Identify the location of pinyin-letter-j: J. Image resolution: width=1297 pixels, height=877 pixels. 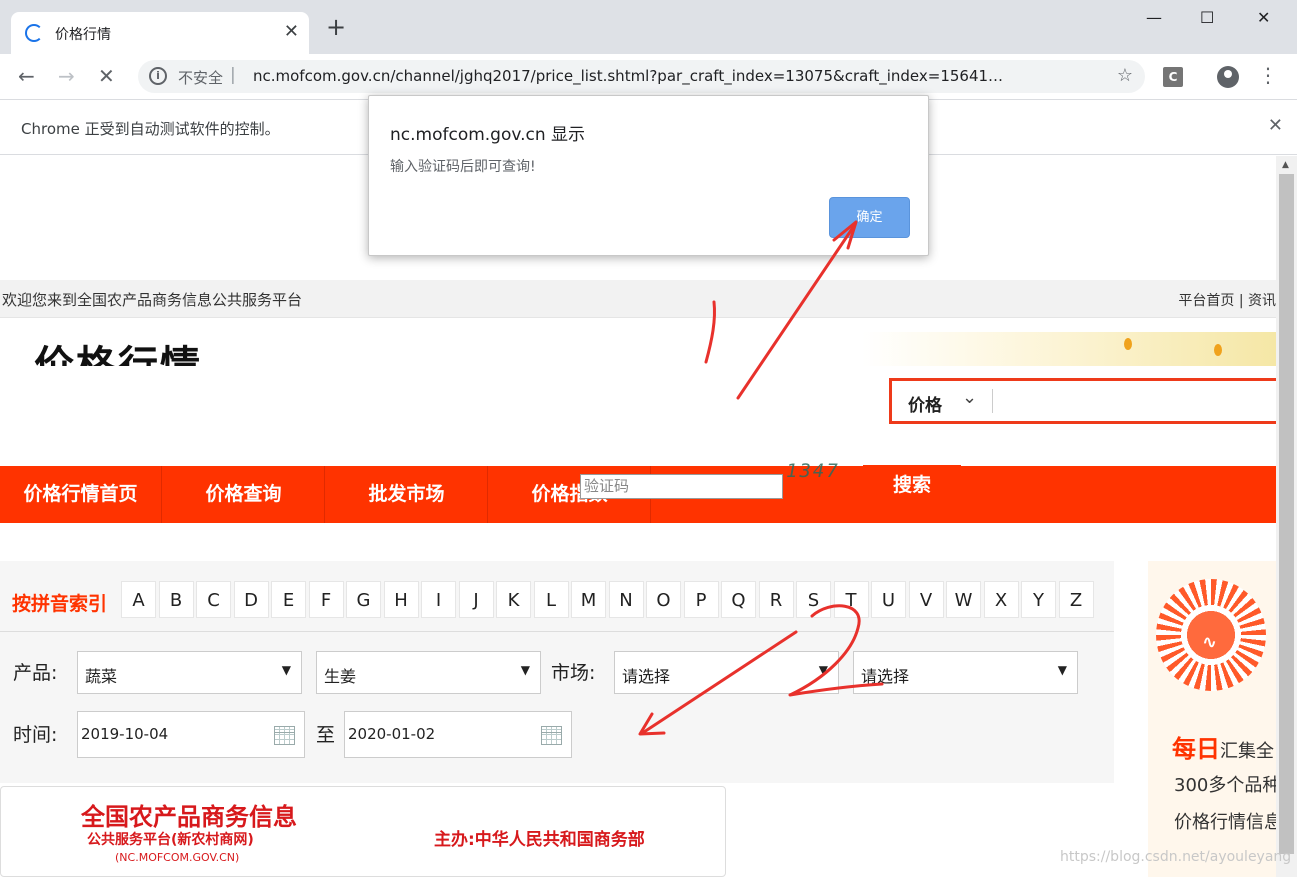
(476, 599).